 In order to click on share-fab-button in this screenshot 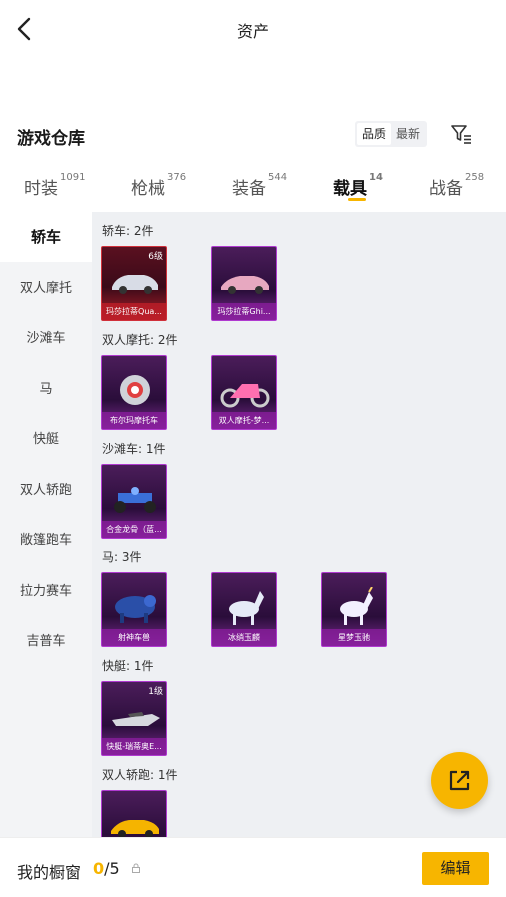, I will do `click(459, 780)`.